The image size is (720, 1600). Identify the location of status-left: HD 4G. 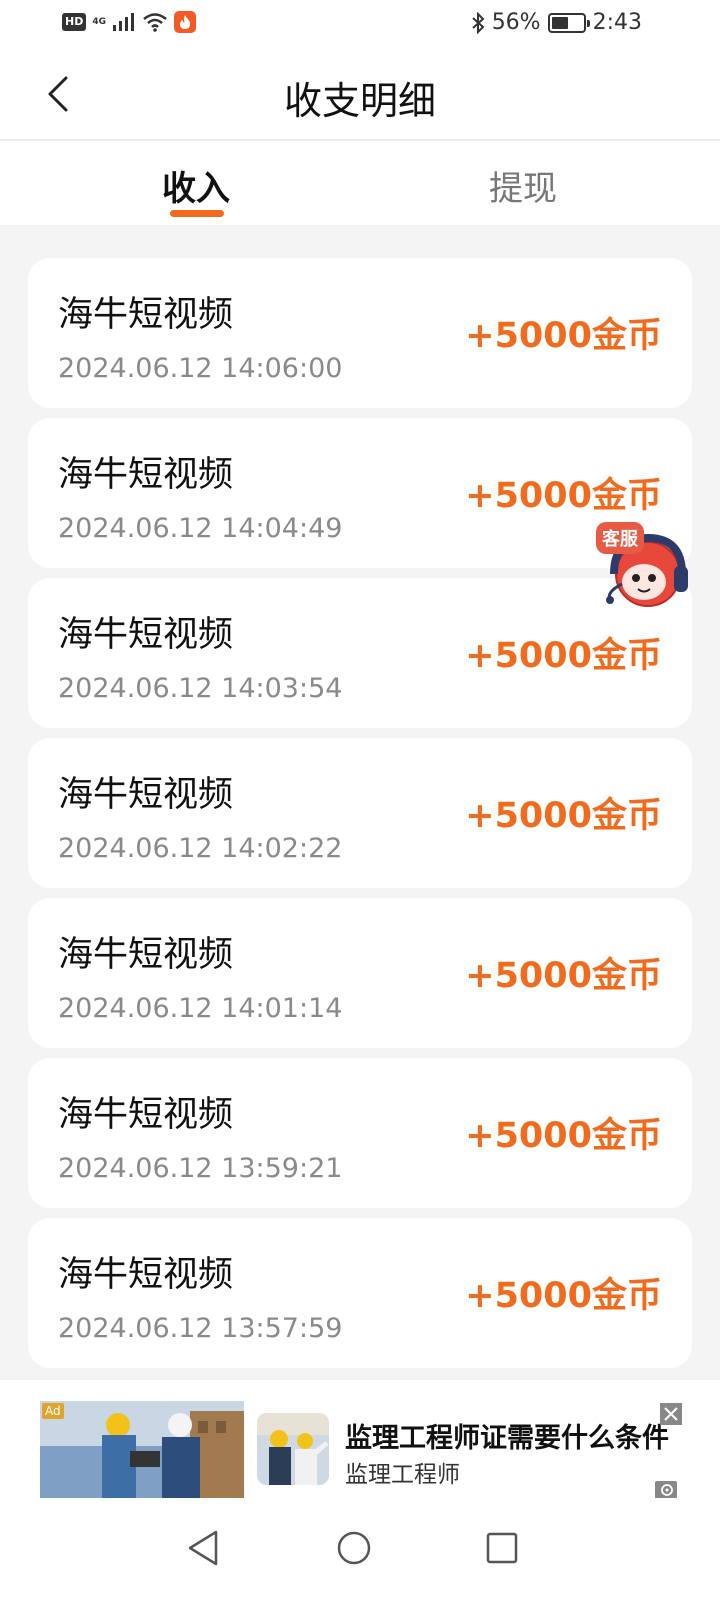
(129, 22).